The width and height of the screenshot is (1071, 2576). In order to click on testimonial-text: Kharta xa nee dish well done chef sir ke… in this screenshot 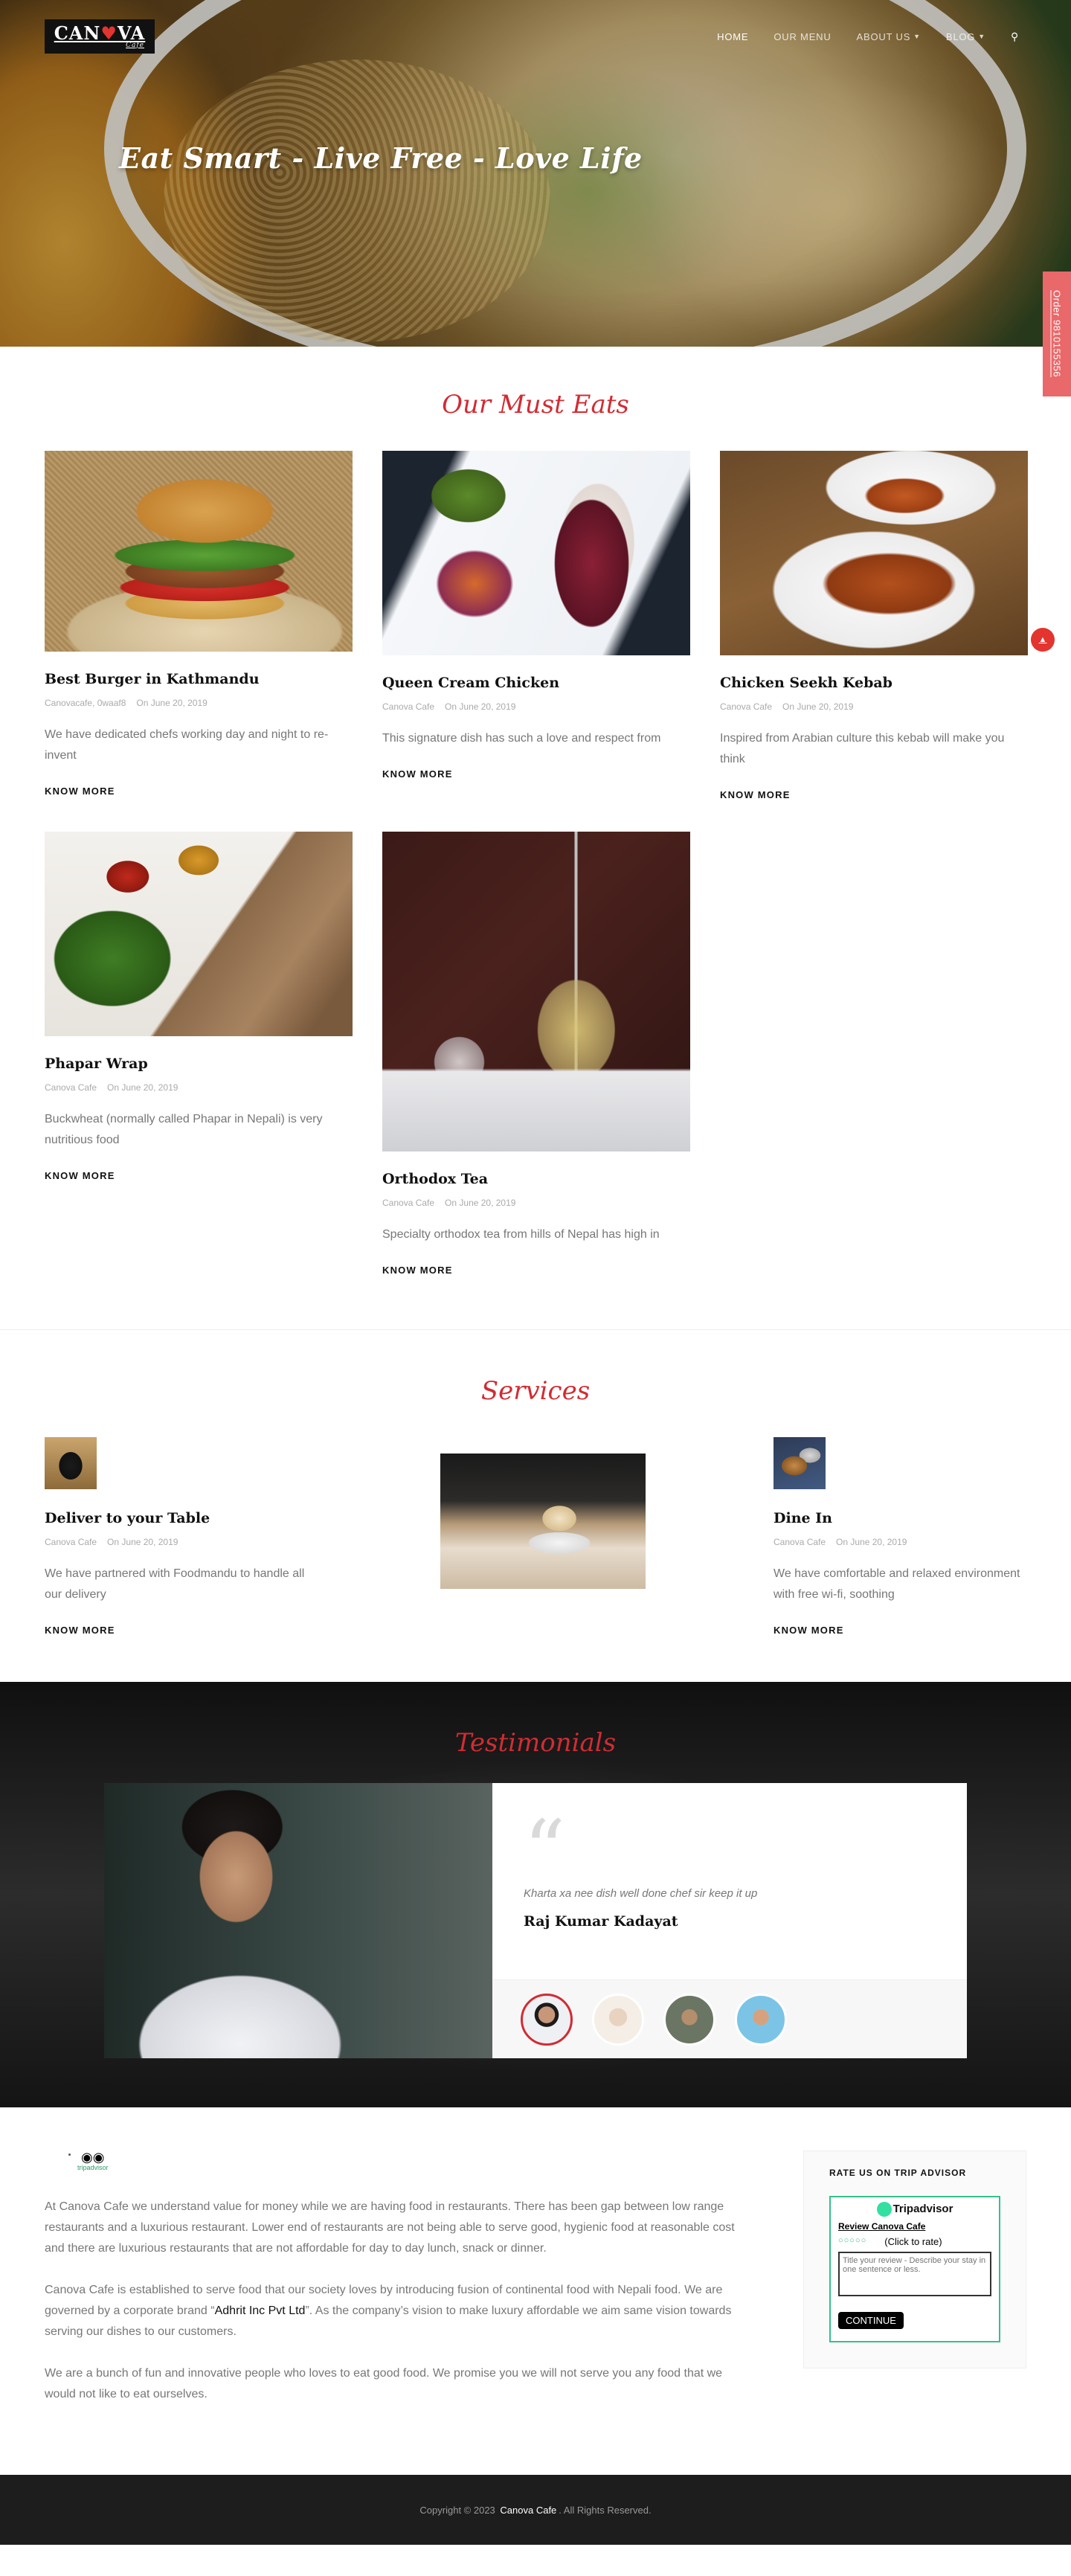, I will do `click(641, 1893)`.